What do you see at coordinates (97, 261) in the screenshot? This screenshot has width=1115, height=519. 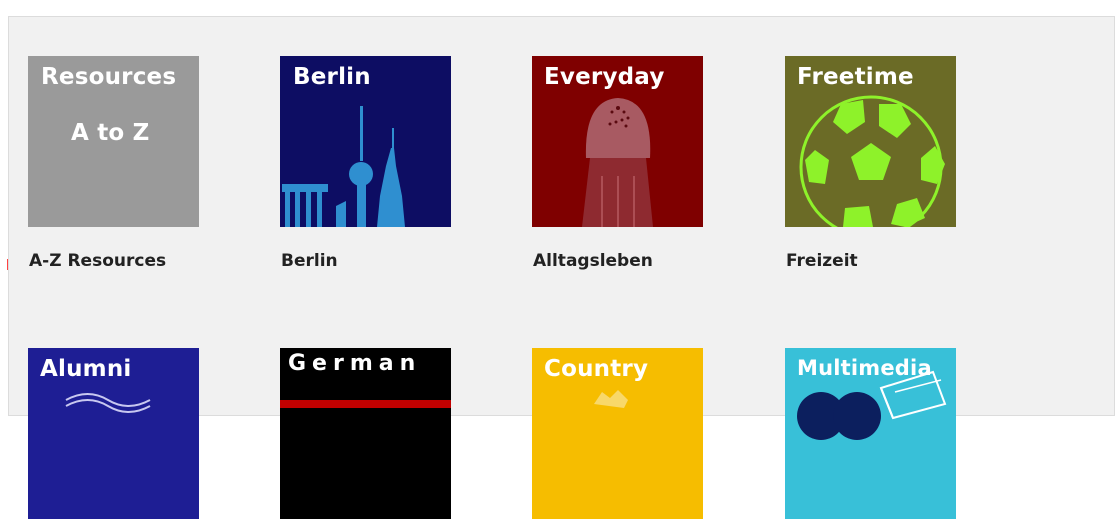 I see `caption-resources: A-Z Resources` at bounding box center [97, 261].